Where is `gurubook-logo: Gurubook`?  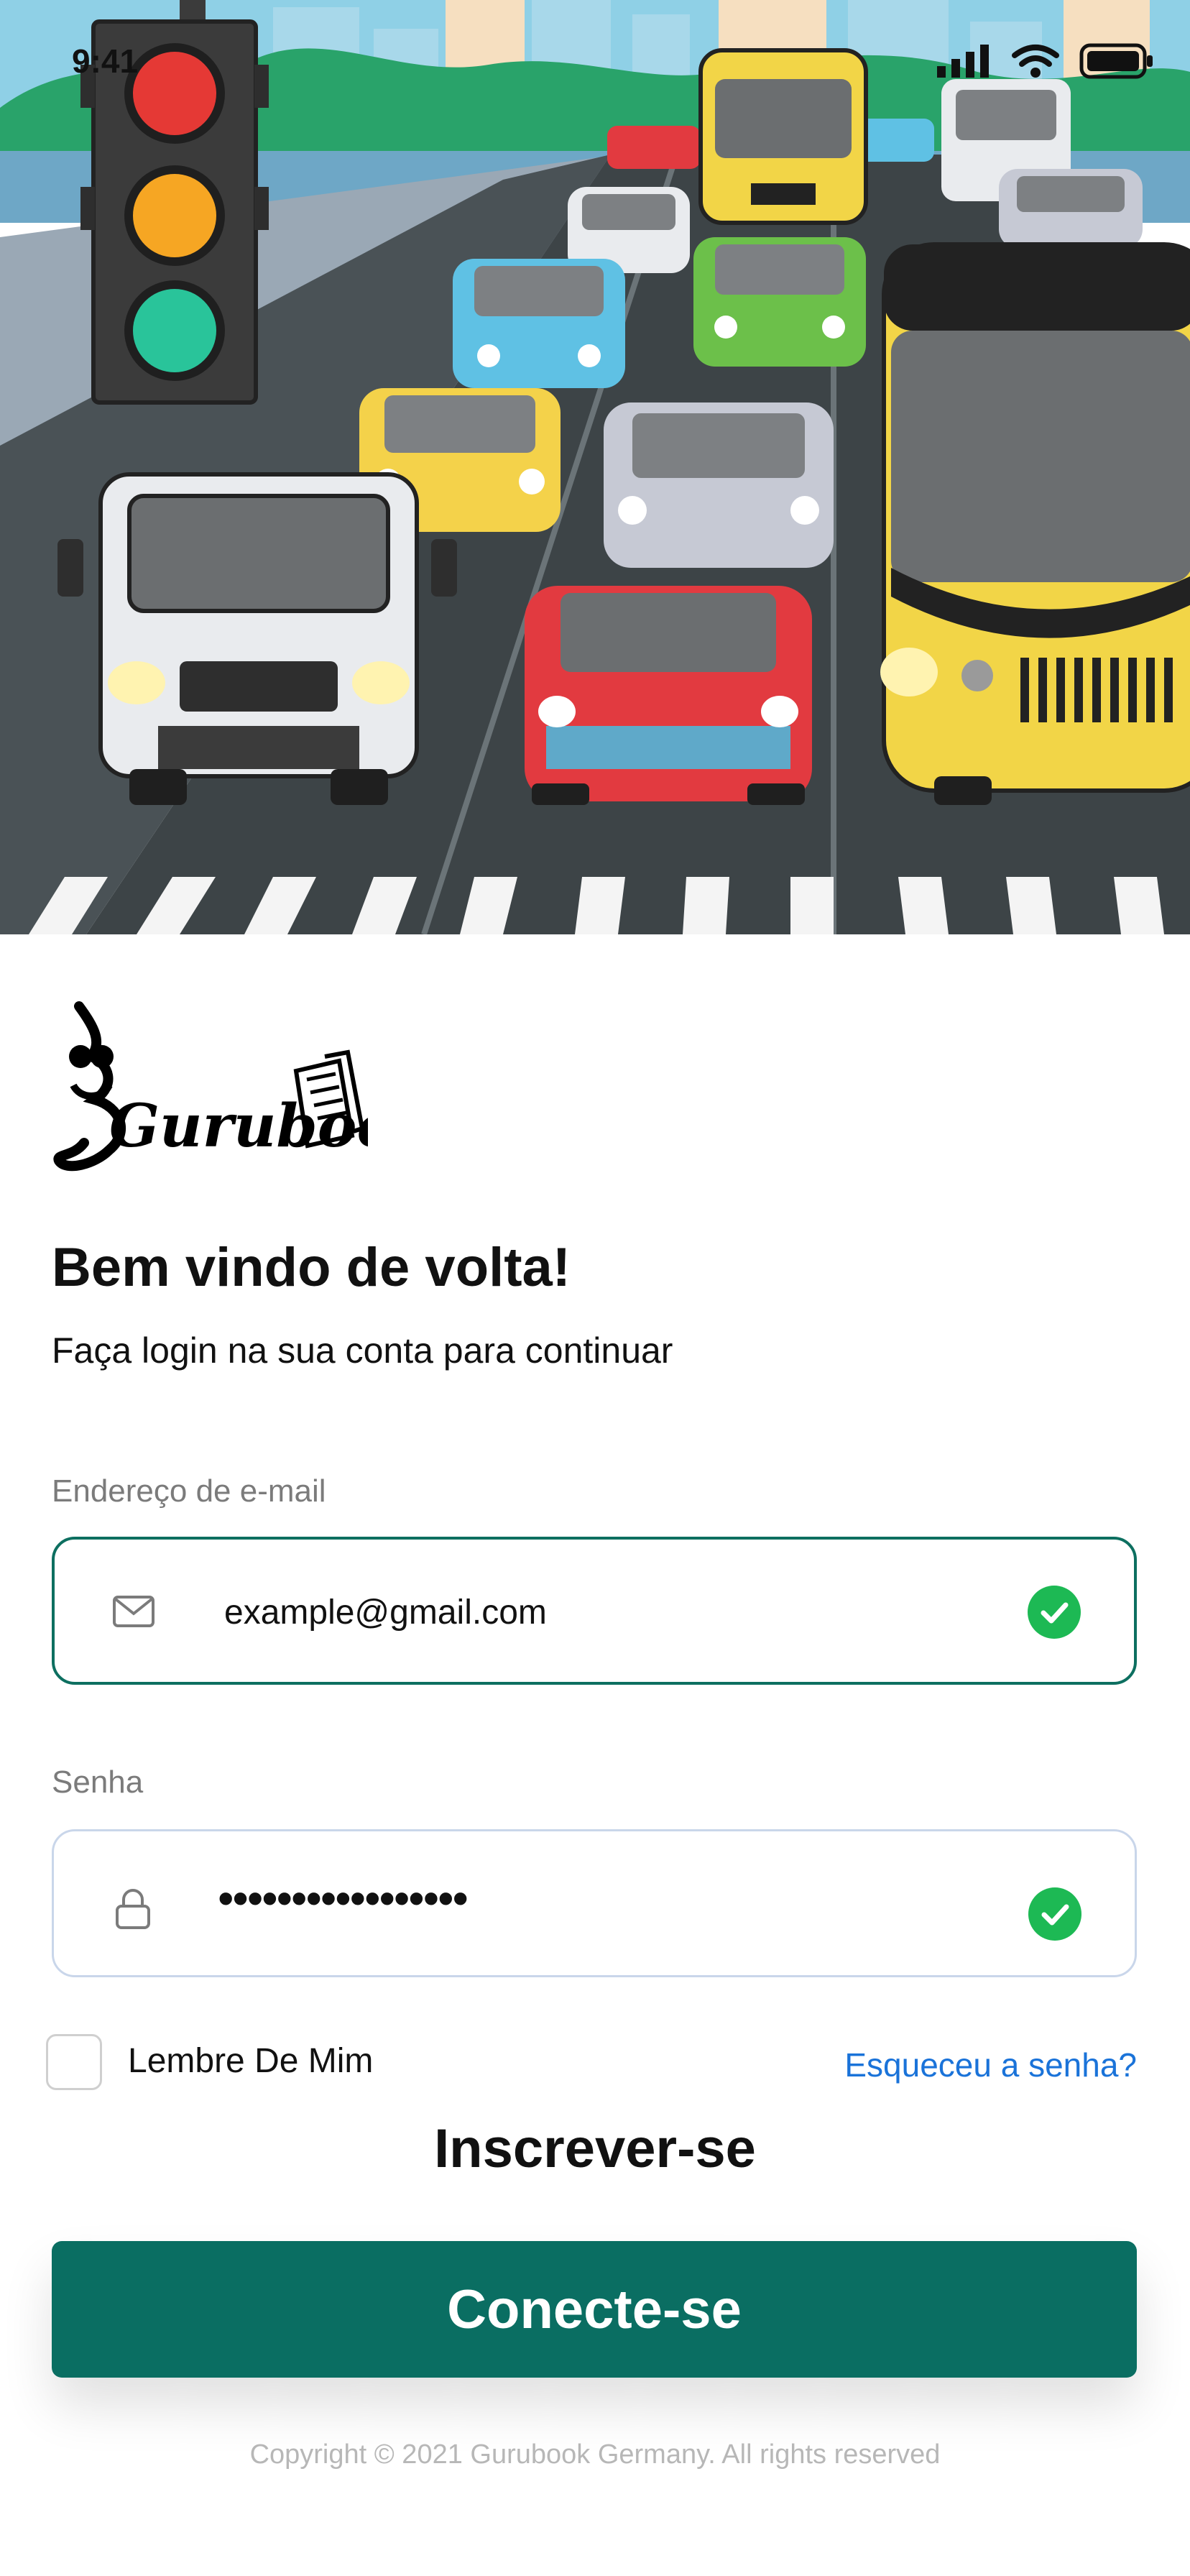 gurubook-logo: Gurubook is located at coordinates (244, 1096).